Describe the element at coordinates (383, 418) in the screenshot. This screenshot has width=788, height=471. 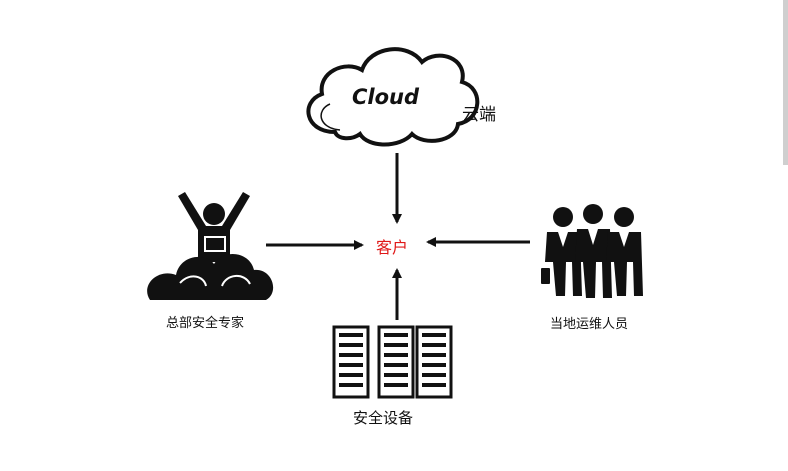
I see `equipment-label: 安全设备` at that location.